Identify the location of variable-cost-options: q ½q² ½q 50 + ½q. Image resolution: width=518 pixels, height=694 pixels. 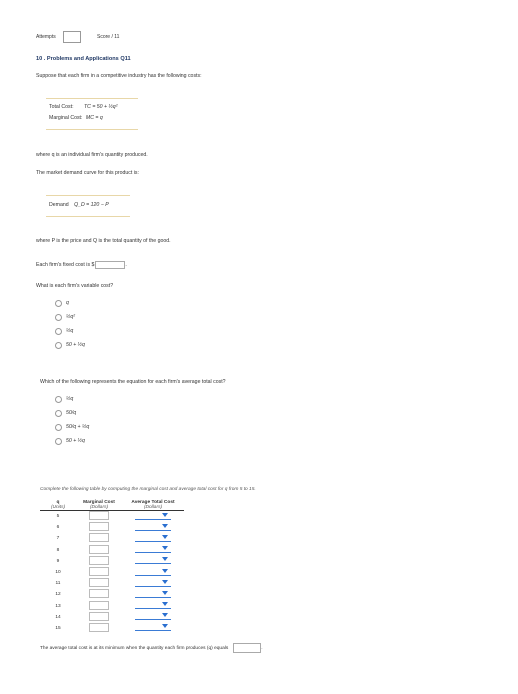
(70, 324).